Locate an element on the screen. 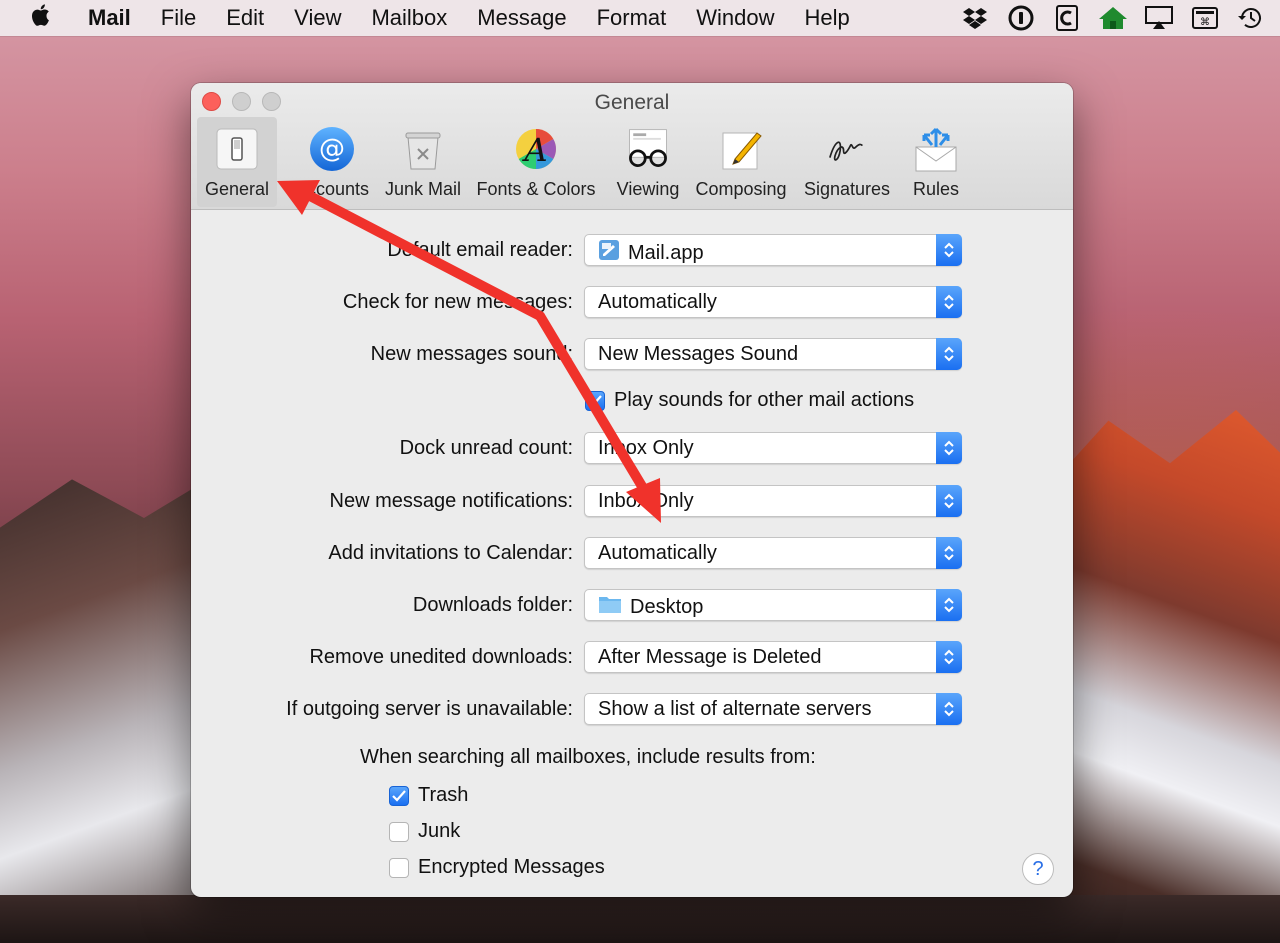 Image resolution: width=1280 pixels, height=943 pixels. tab-rules-label: Rules is located at coordinates (936, 189).